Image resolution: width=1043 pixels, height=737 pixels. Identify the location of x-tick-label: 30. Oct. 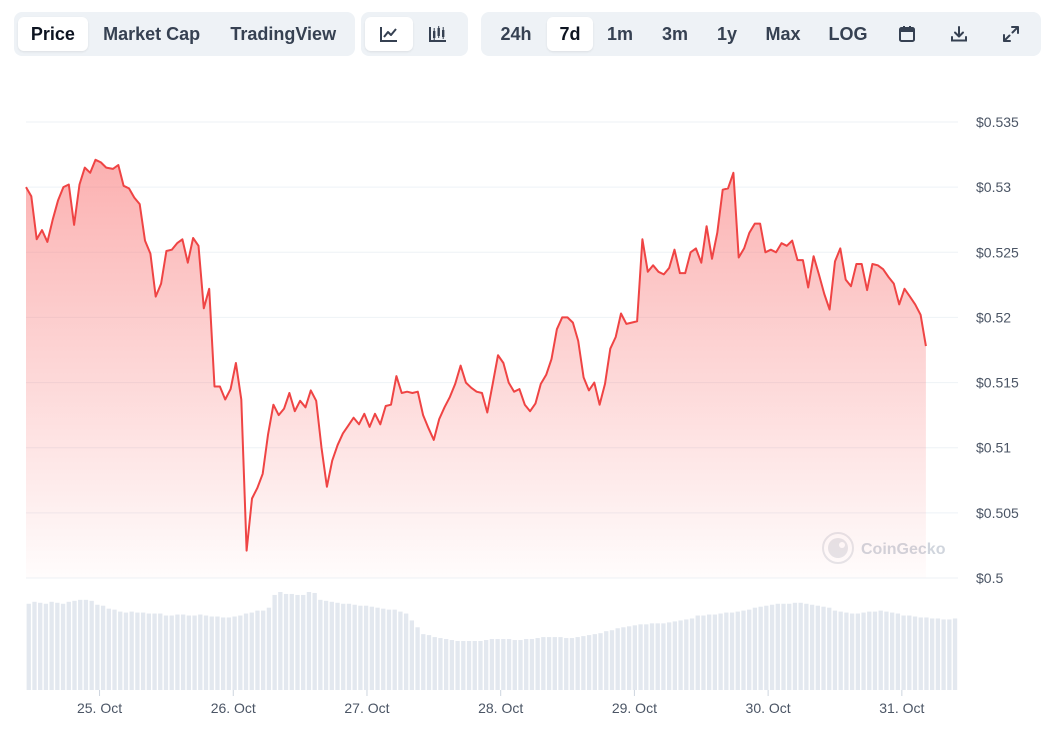
(768, 708).